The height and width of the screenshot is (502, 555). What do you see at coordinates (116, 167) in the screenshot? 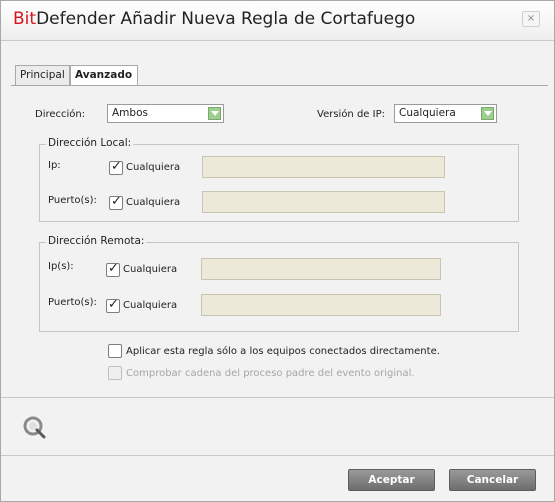
I see `local-ip-any-checkbox` at bounding box center [116, 167].